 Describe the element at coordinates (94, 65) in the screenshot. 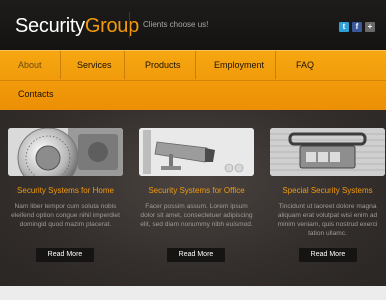

I see `nav-item-services: Services` at that location.